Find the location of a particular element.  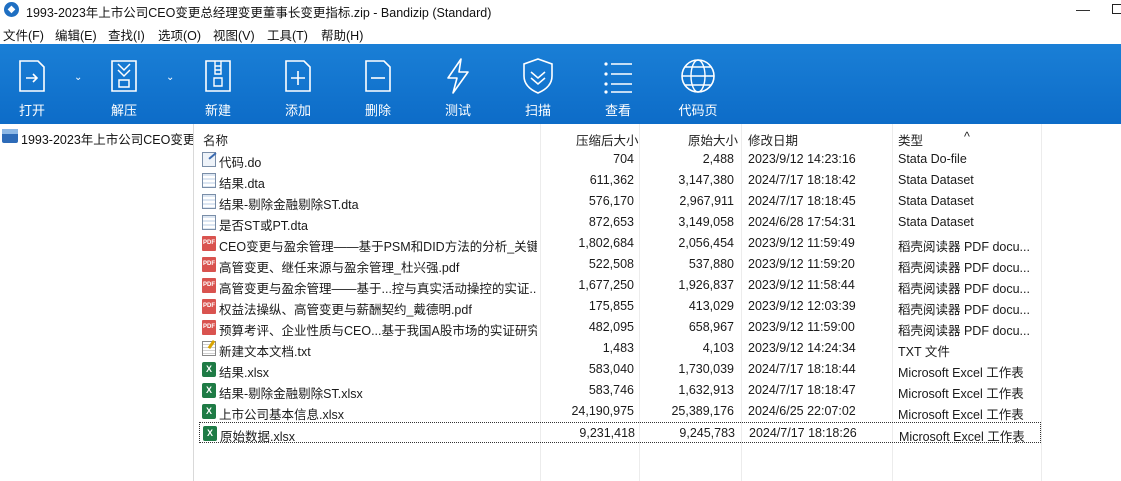

tree-item-archive-root: 1993-2023年上市公司CEO变更 is located at coordinates (96, 136).